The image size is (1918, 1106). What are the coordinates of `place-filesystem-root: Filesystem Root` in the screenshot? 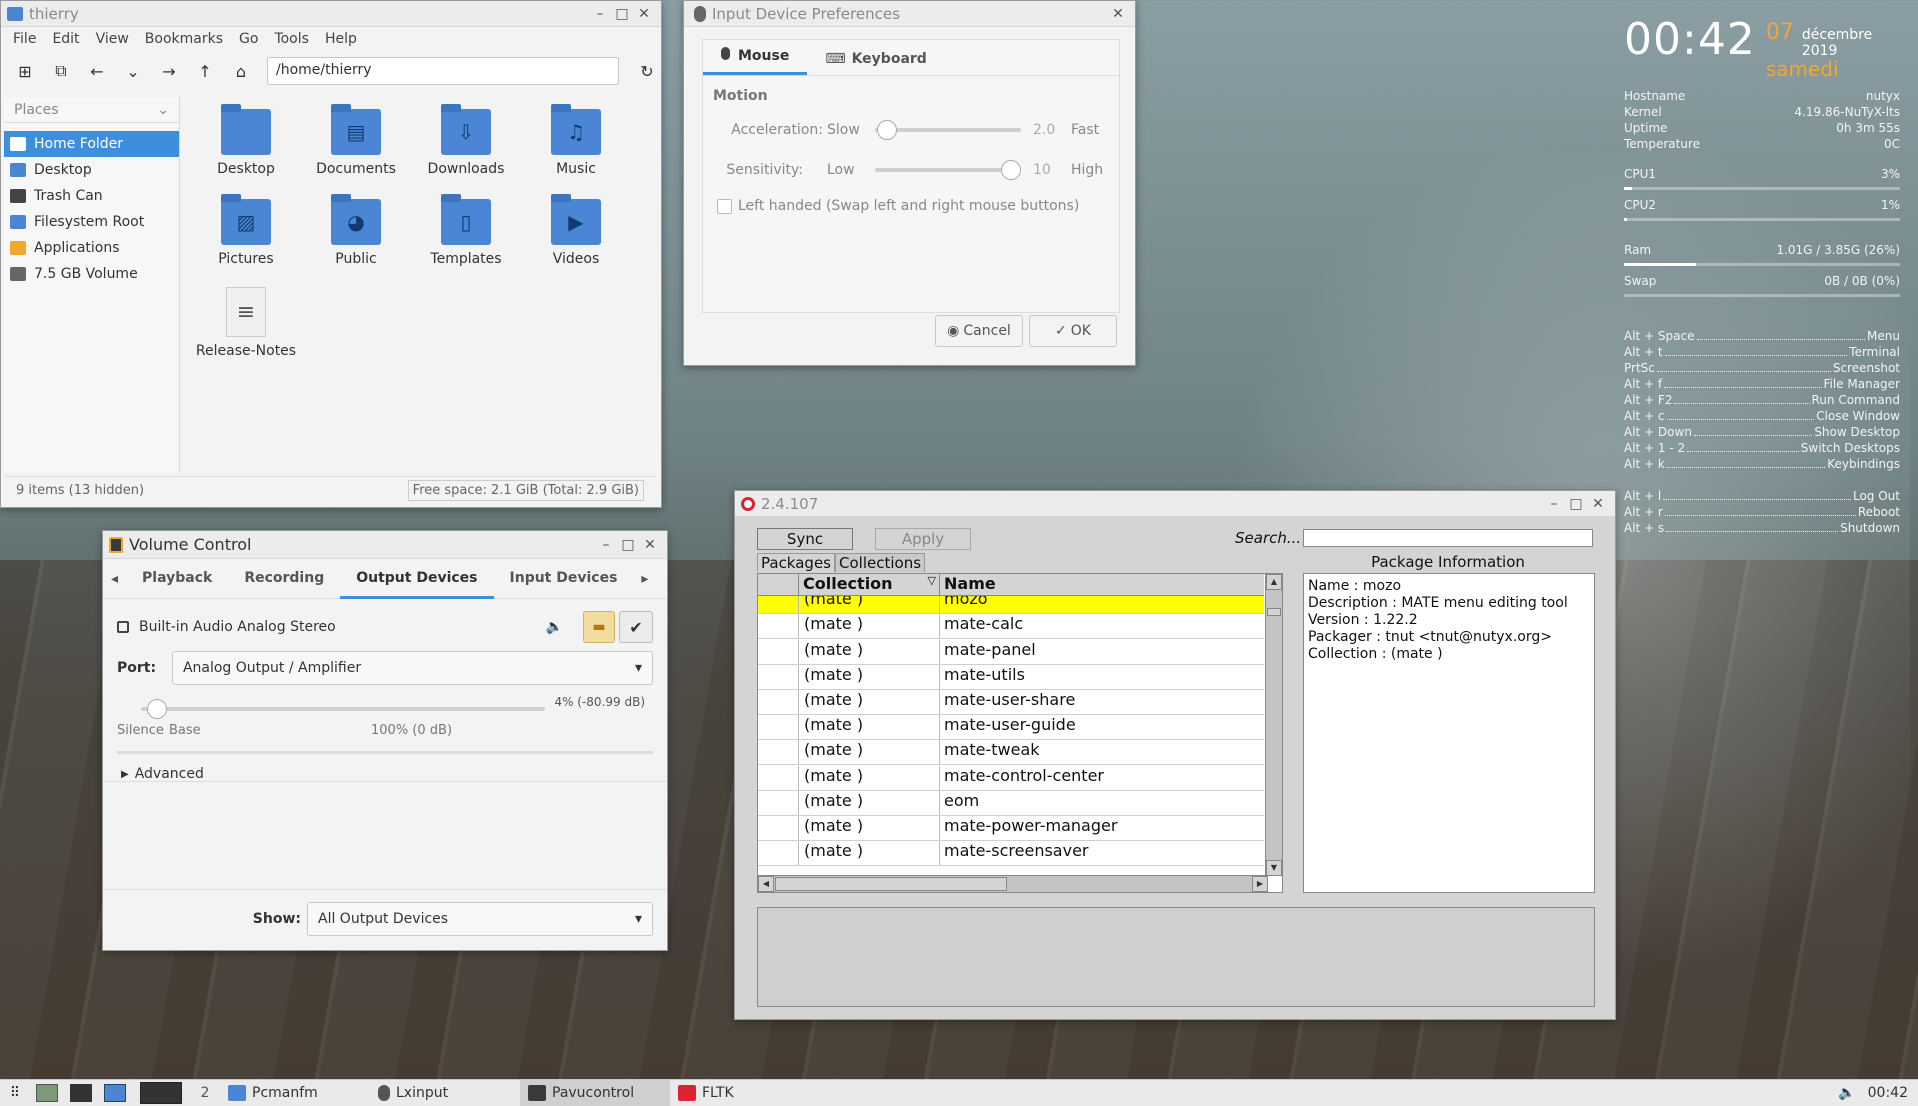 It's located at (91, 222).